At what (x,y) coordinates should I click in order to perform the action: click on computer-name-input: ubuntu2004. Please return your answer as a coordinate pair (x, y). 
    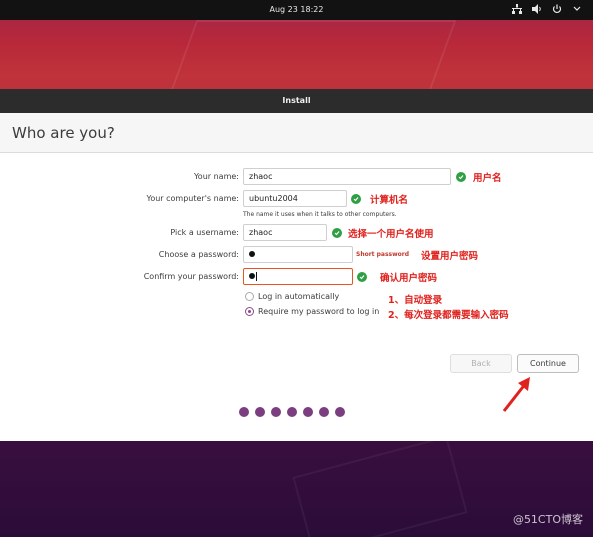
    Looking at the image, I should click on (295, 198).